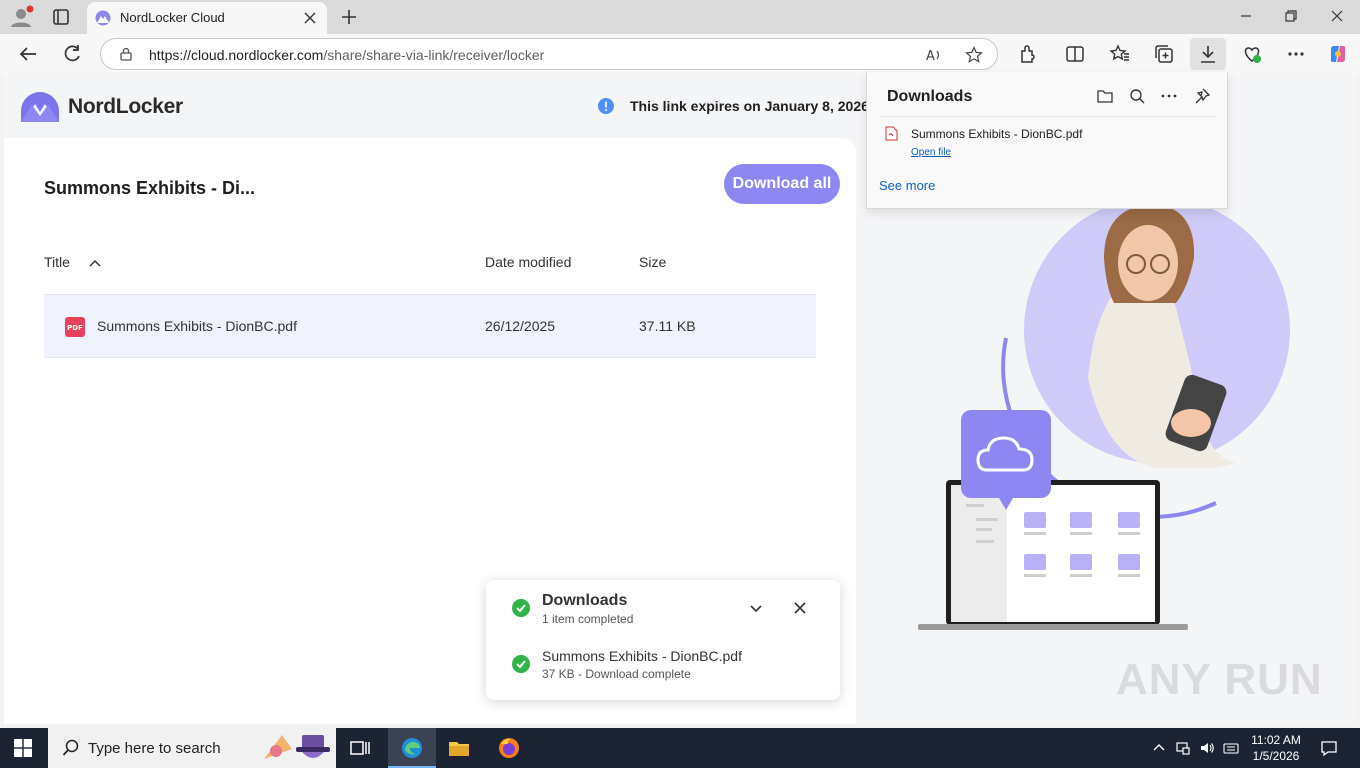  I want to click on back-icon, so click(28, 54).